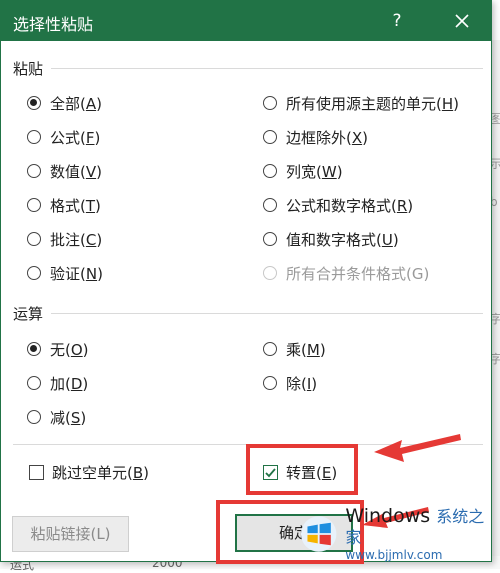  Describe the element at coordinates (417, 448) in the screenshot. I see `red-arrow-icon` at that location.